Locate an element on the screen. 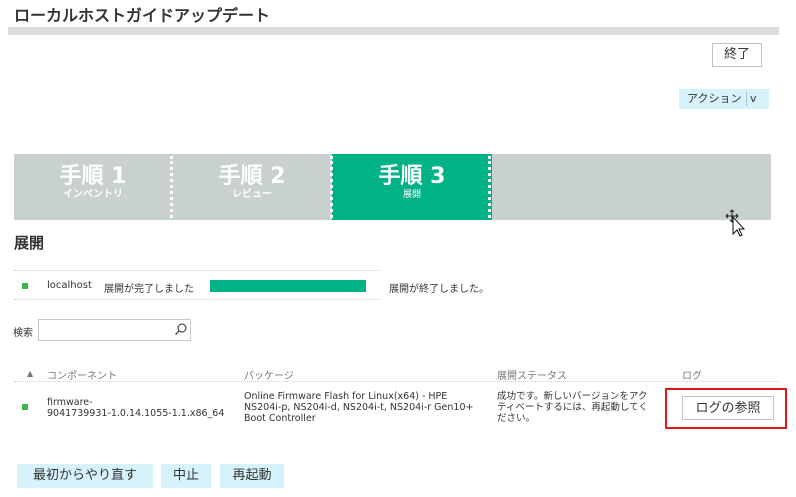  component-line: 9041739931-1.0.14.1055-1.1.x86_64 is located at coordinates (136, 413).